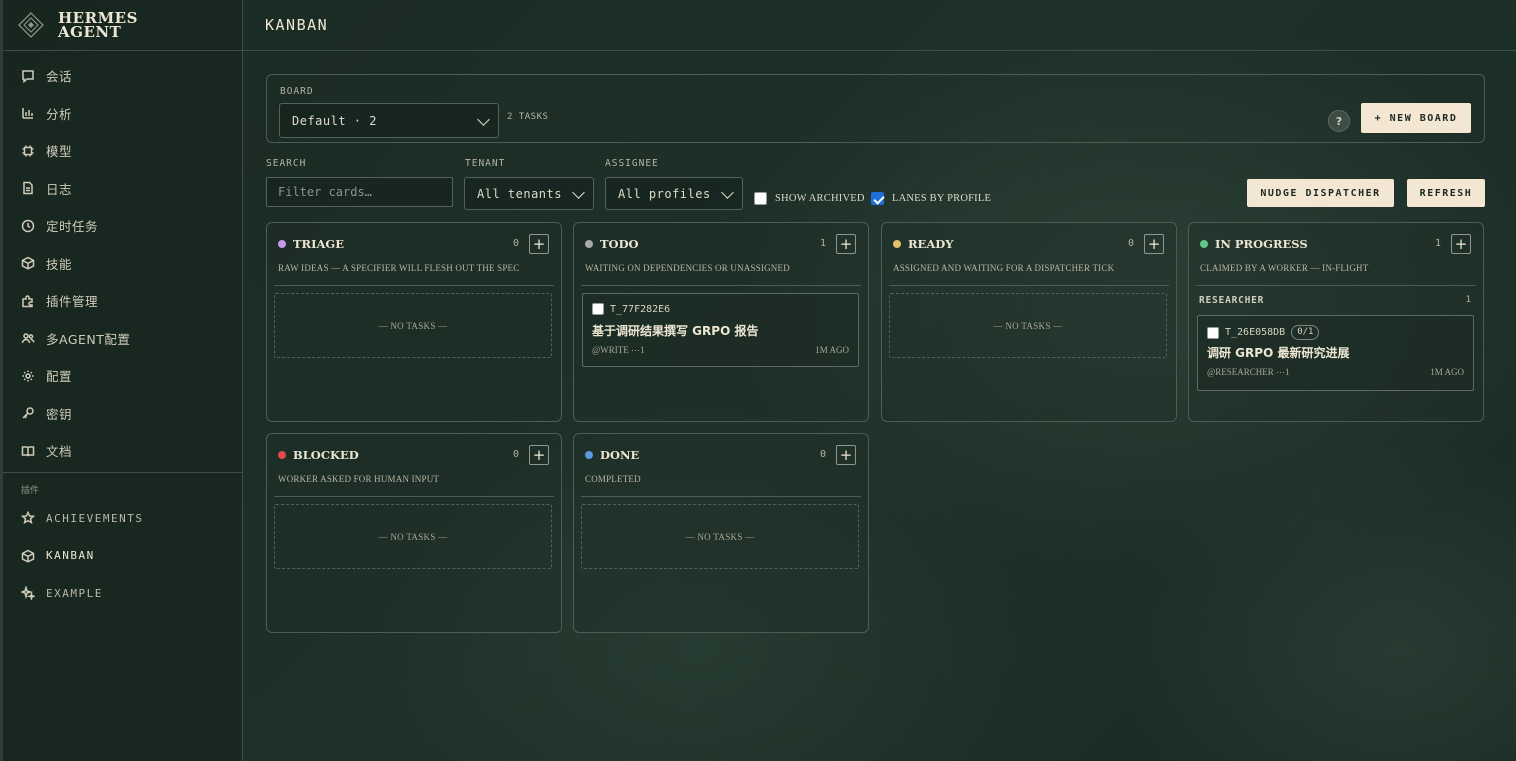  Describe the element at coordinates (31, 25) in the screenshot. I see `diamond-logo-icon` at that location.